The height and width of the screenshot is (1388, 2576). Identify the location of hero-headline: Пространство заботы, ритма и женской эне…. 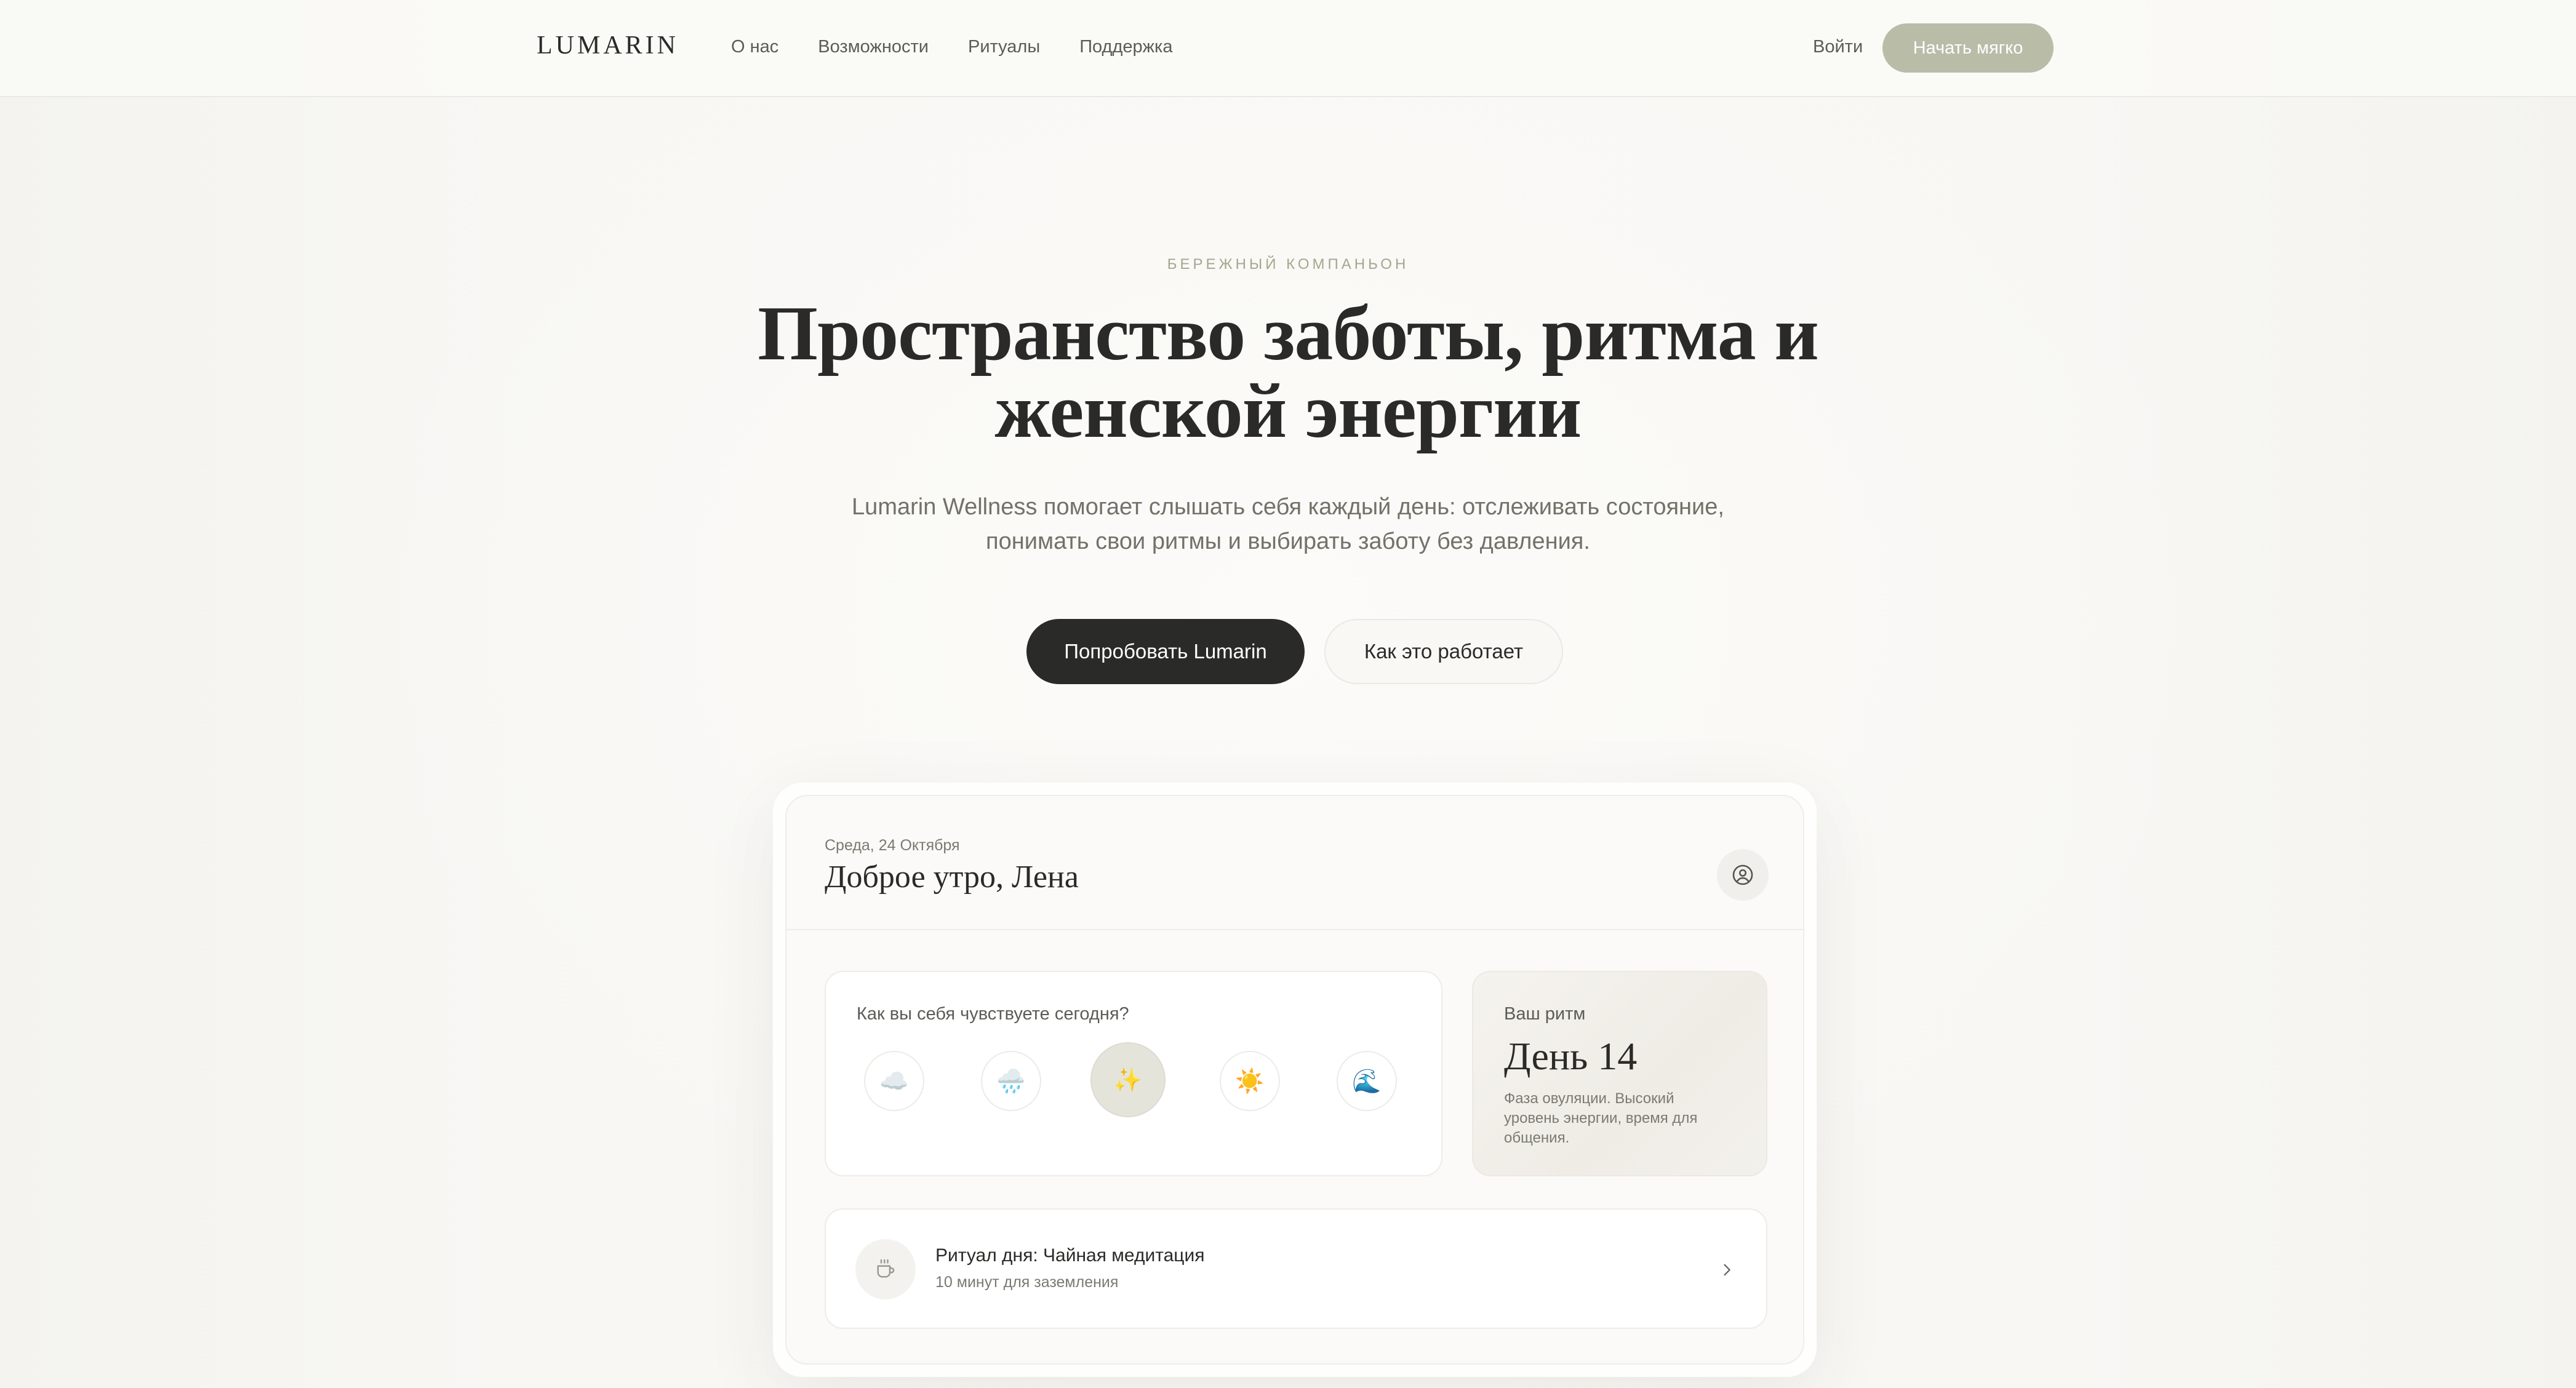
(1288, 373).